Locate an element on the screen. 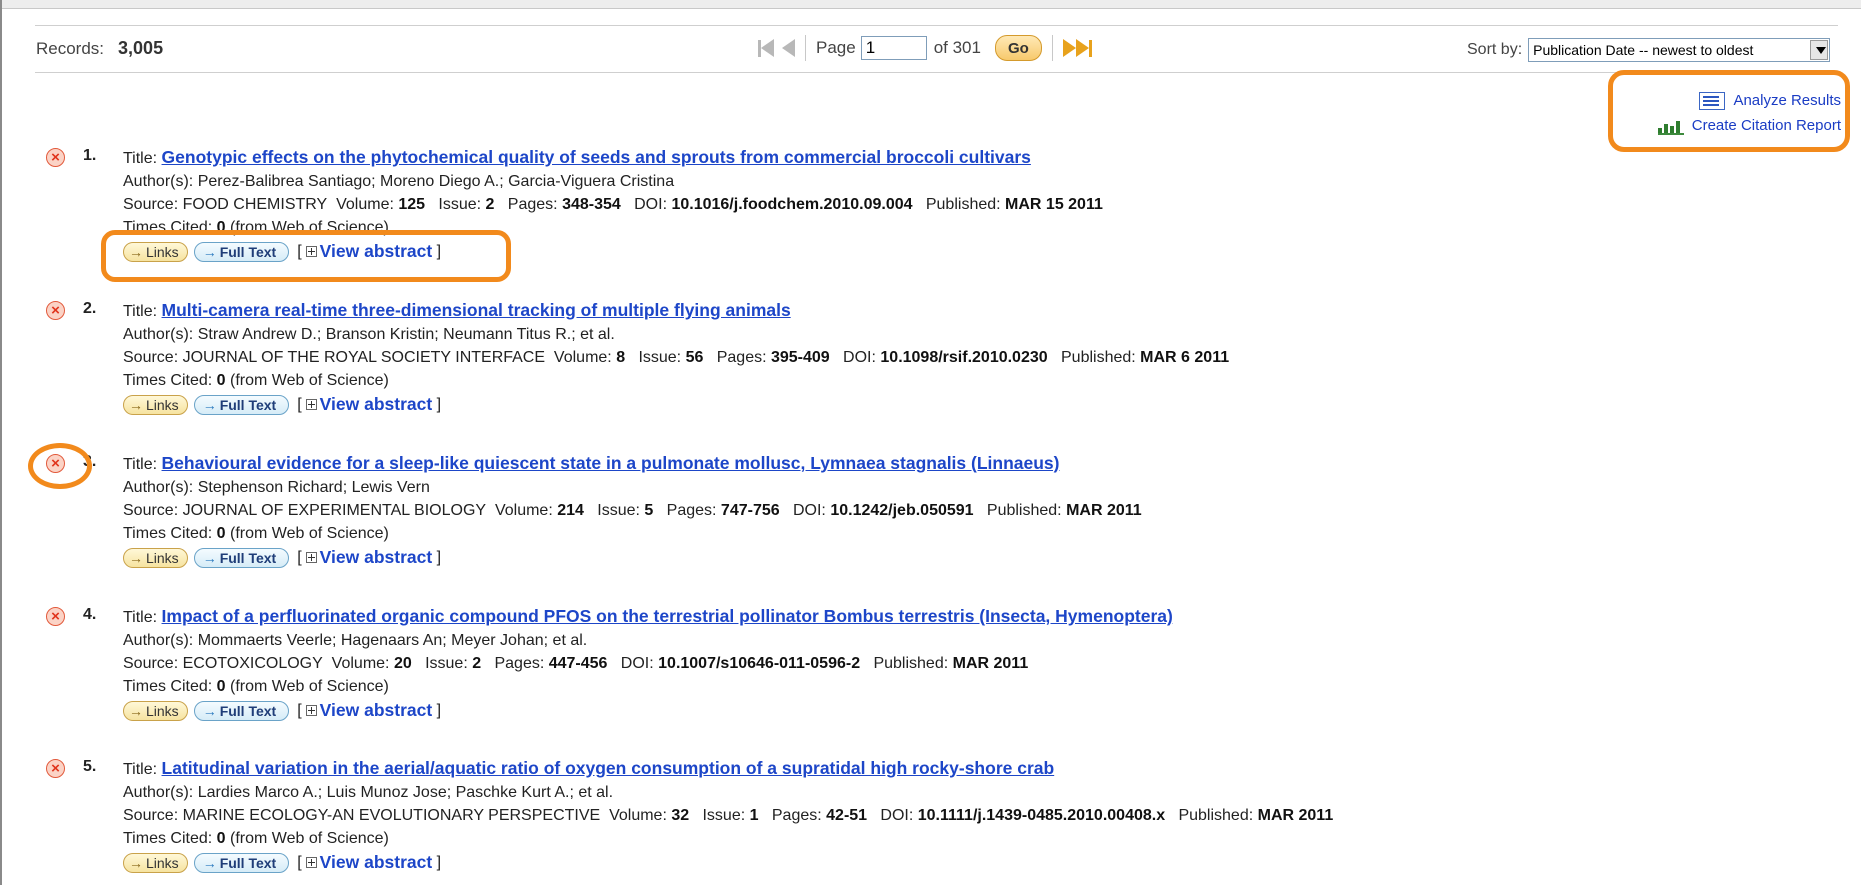 The image size is (1861, 885). arrow-right-icon: → is located at coordinates (136, 710).